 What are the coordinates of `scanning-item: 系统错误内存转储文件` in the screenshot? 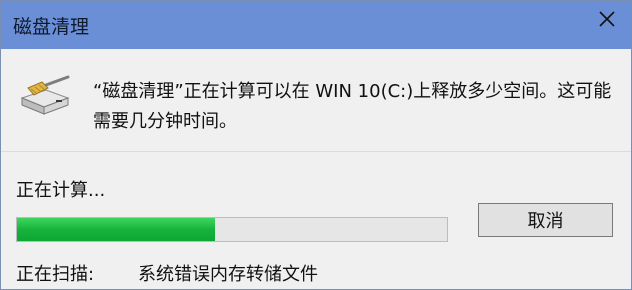 It's located at (228, 274).